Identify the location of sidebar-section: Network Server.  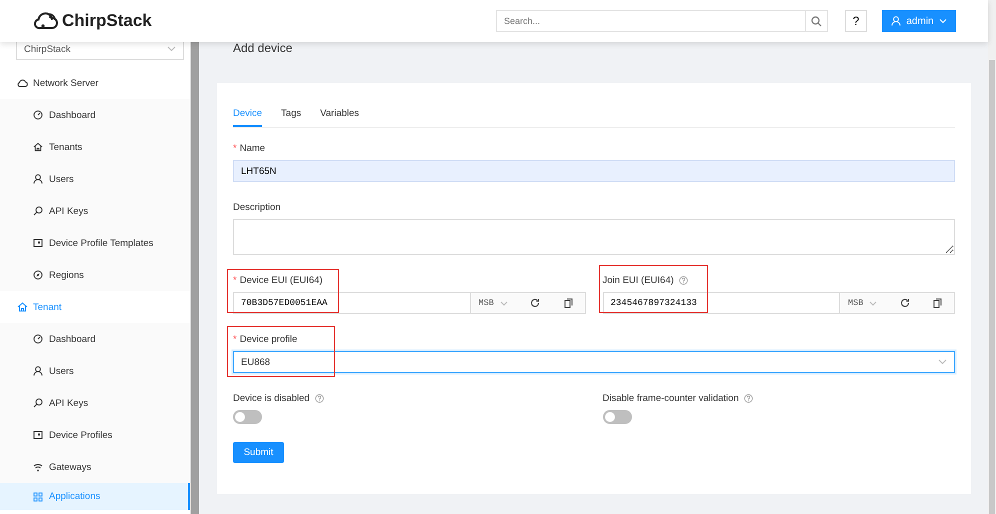
(95, 83).